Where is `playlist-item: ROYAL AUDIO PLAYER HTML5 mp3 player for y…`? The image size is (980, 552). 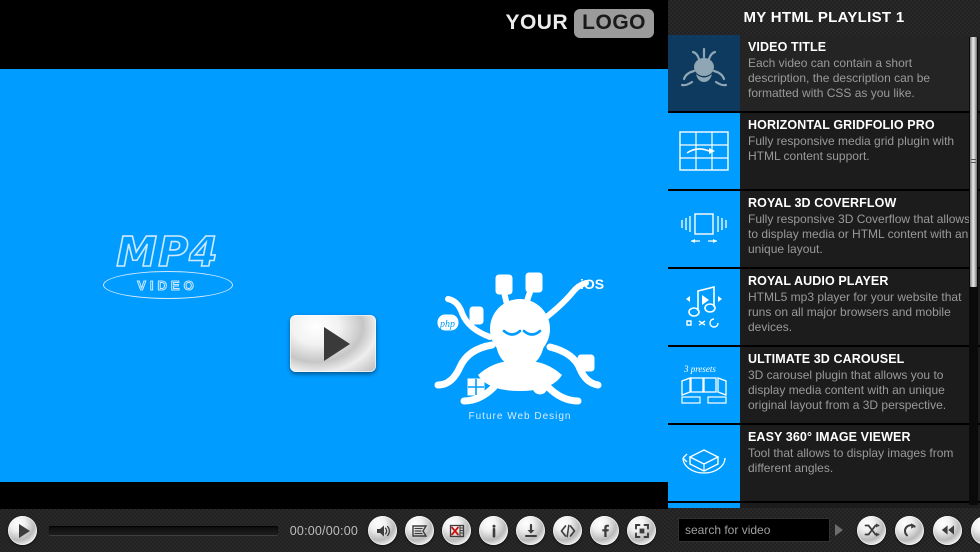 playlist-item: ROYAL AUDIO PLAYER HTML5 mp3 player for y… is located at coordinates (824, 307).